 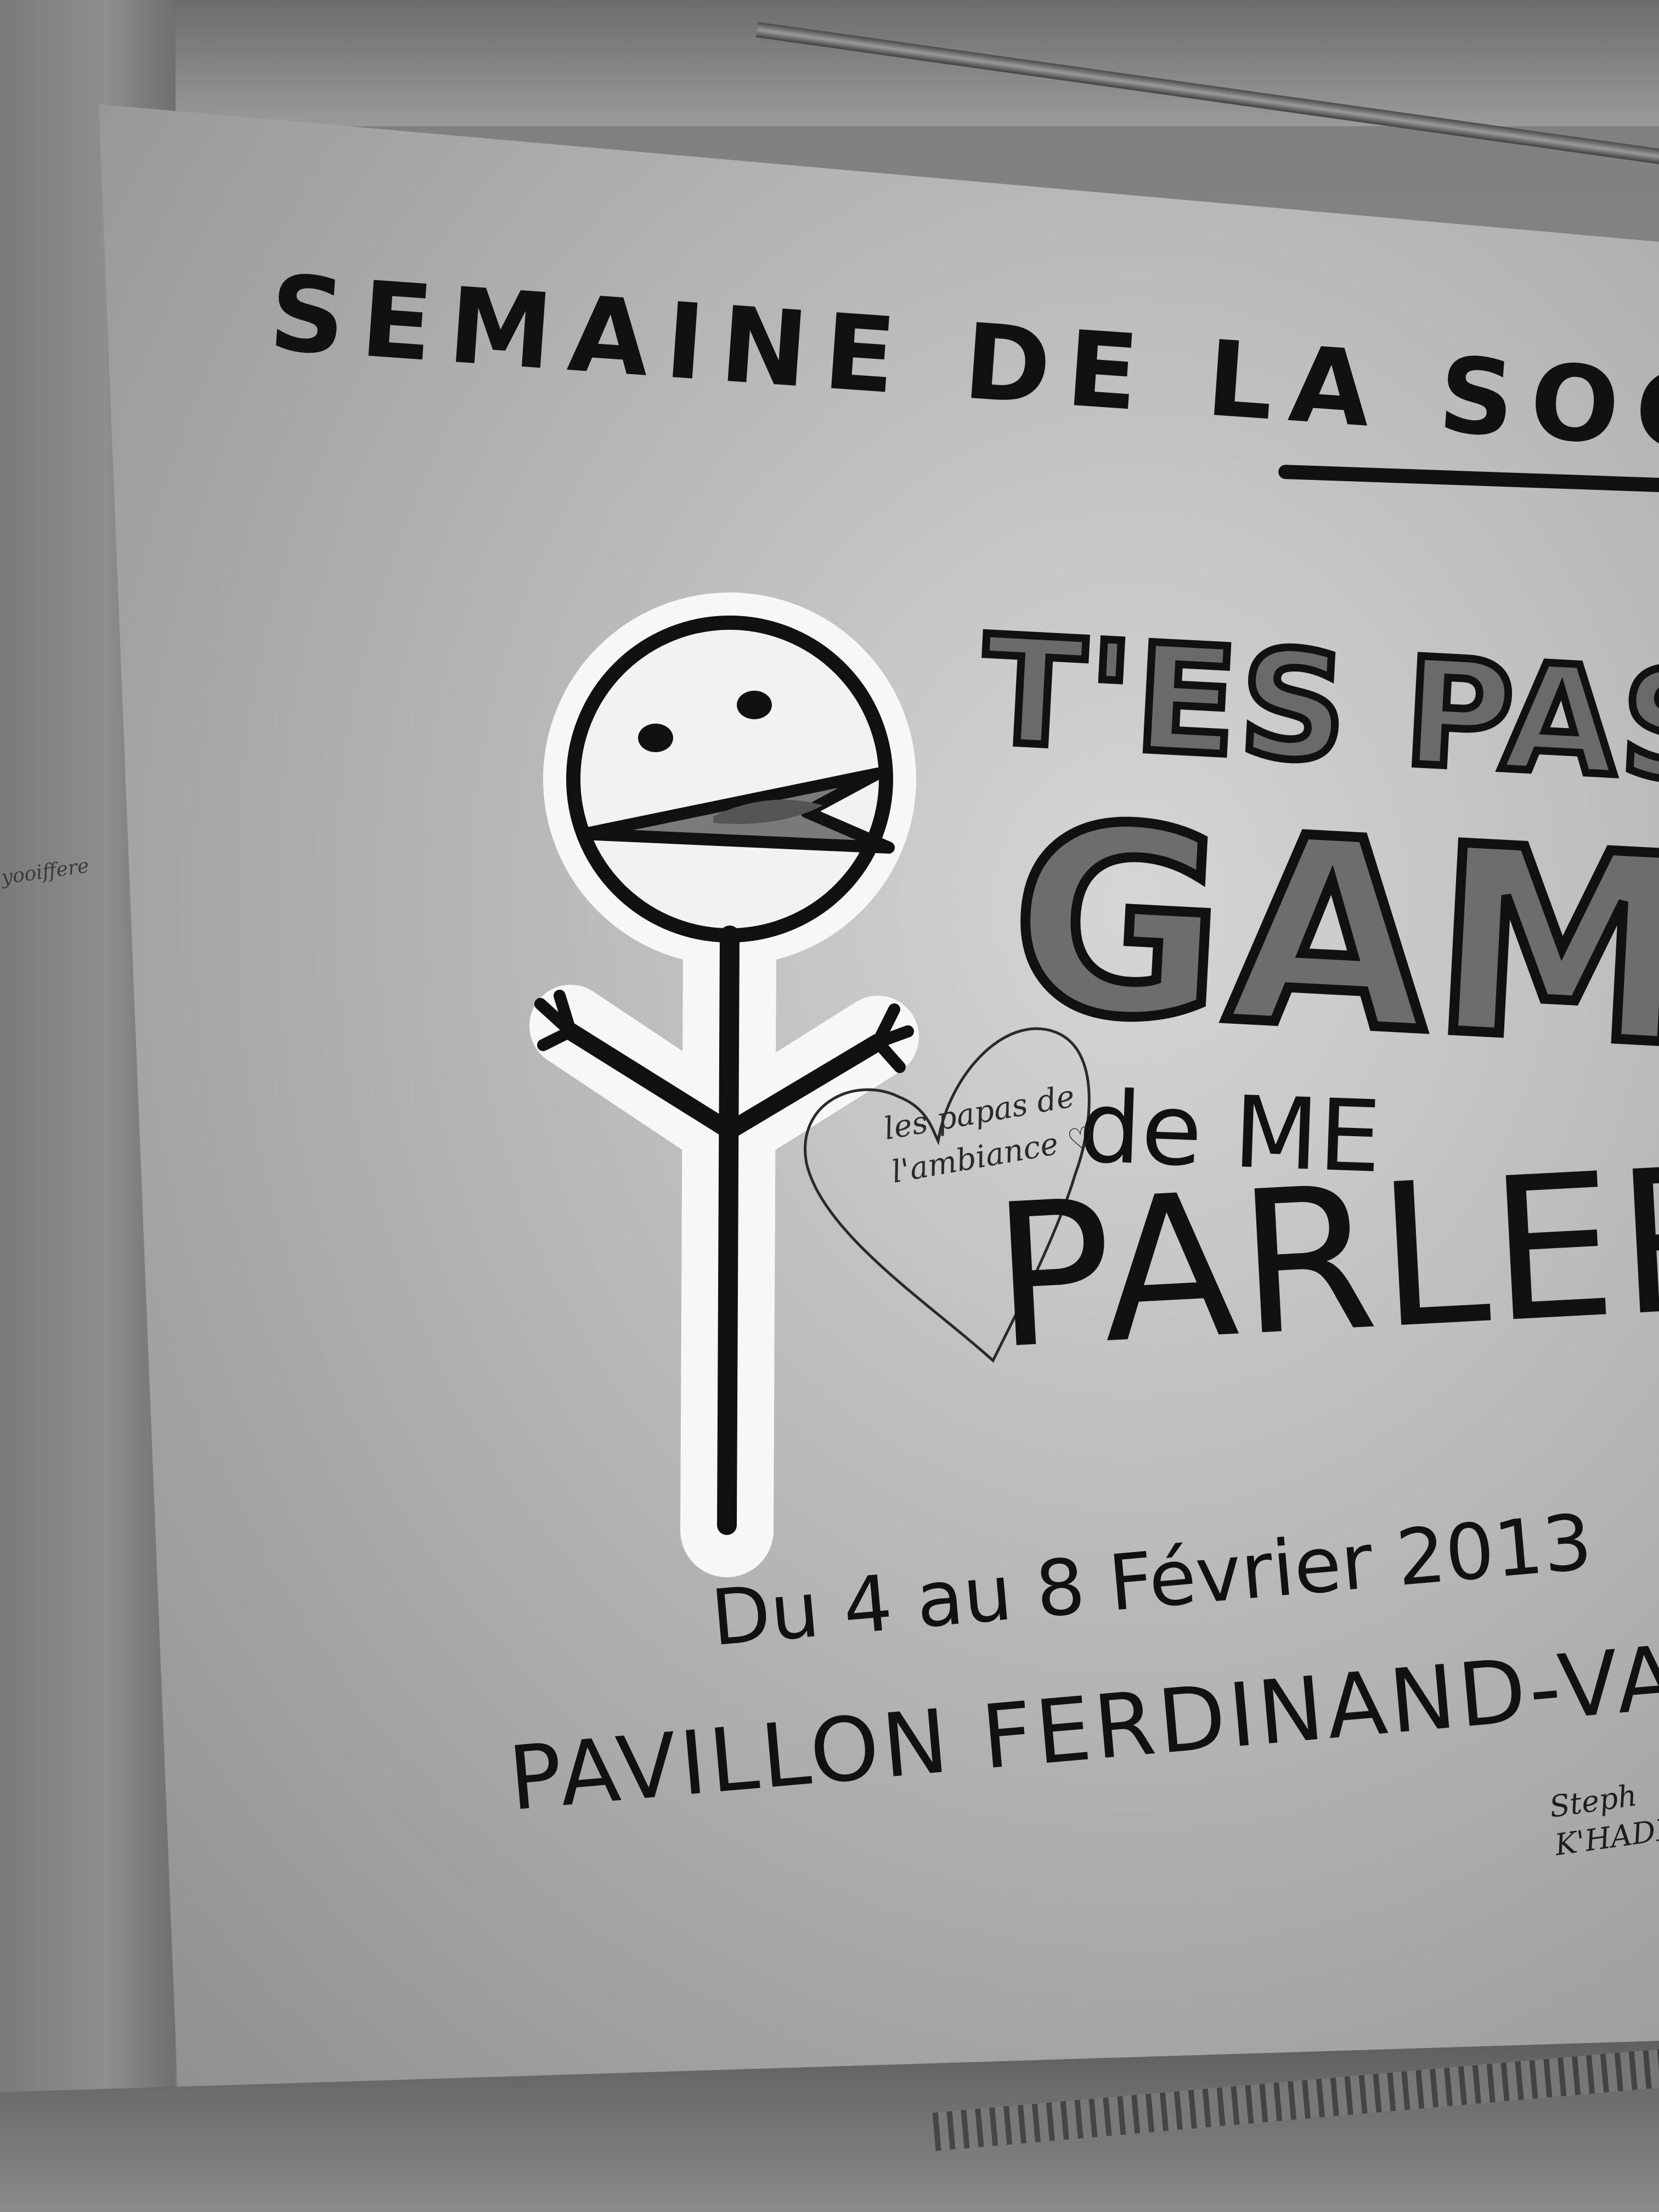 What do you see at coordinates (1603, 1819) in the screenshot?
I see `artist-signature: Steph K'HADI` at bounding box center [1603, 1819].